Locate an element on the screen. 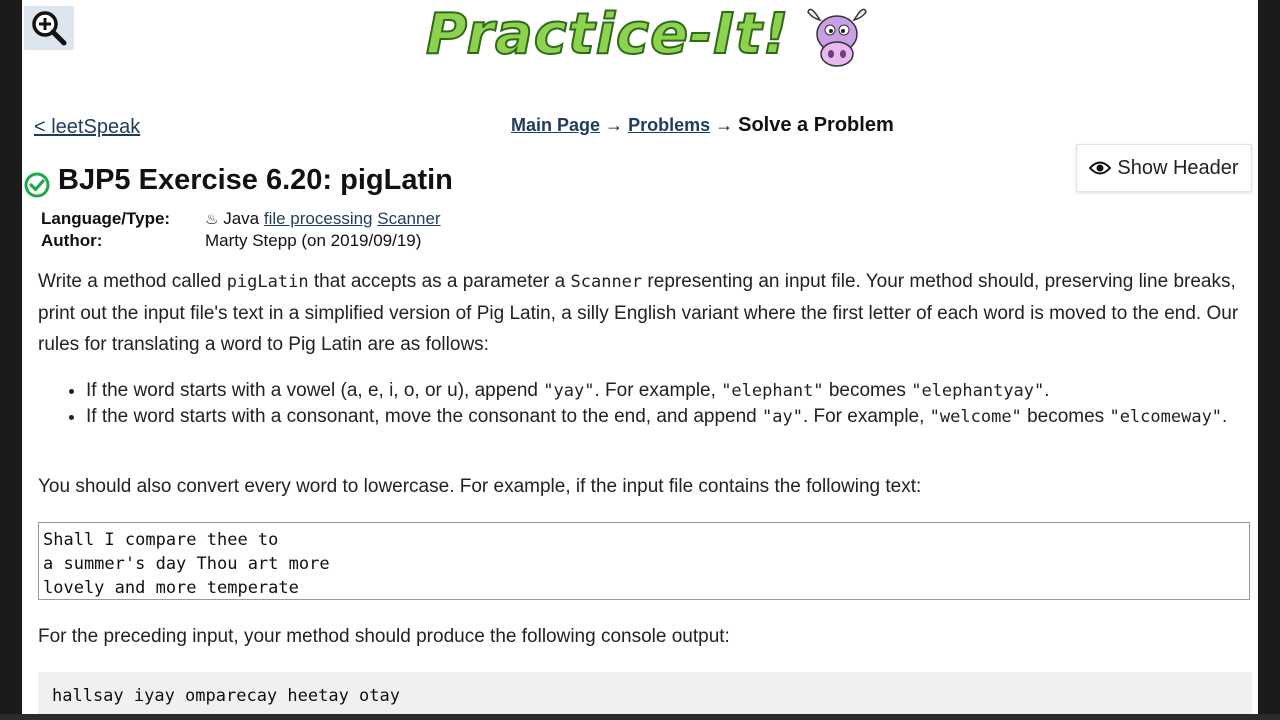 The height and width of the screenshot is (720, 1280). zoom-in-button is located at coordinates (49, 28).